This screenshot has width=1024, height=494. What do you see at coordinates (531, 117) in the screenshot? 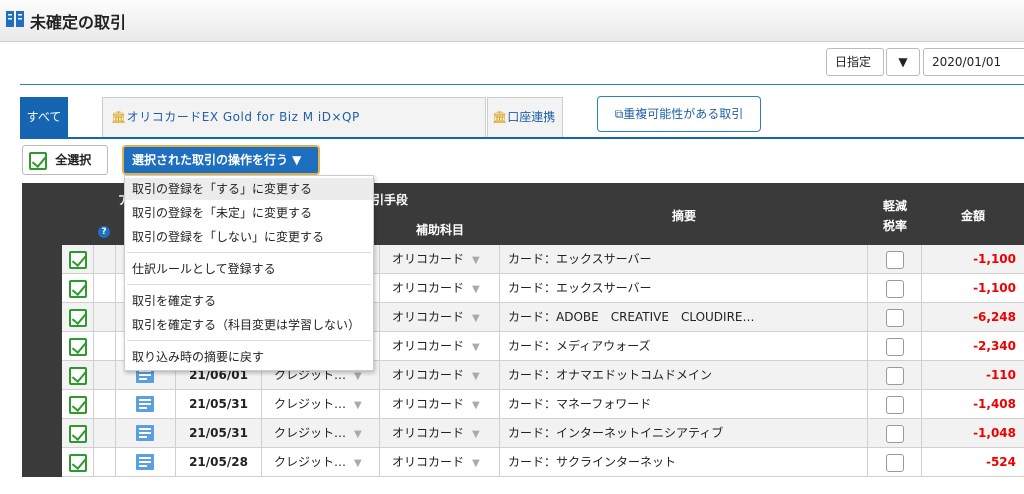
I see `tab-label: 口座連携` at bounding box center [531, 117].